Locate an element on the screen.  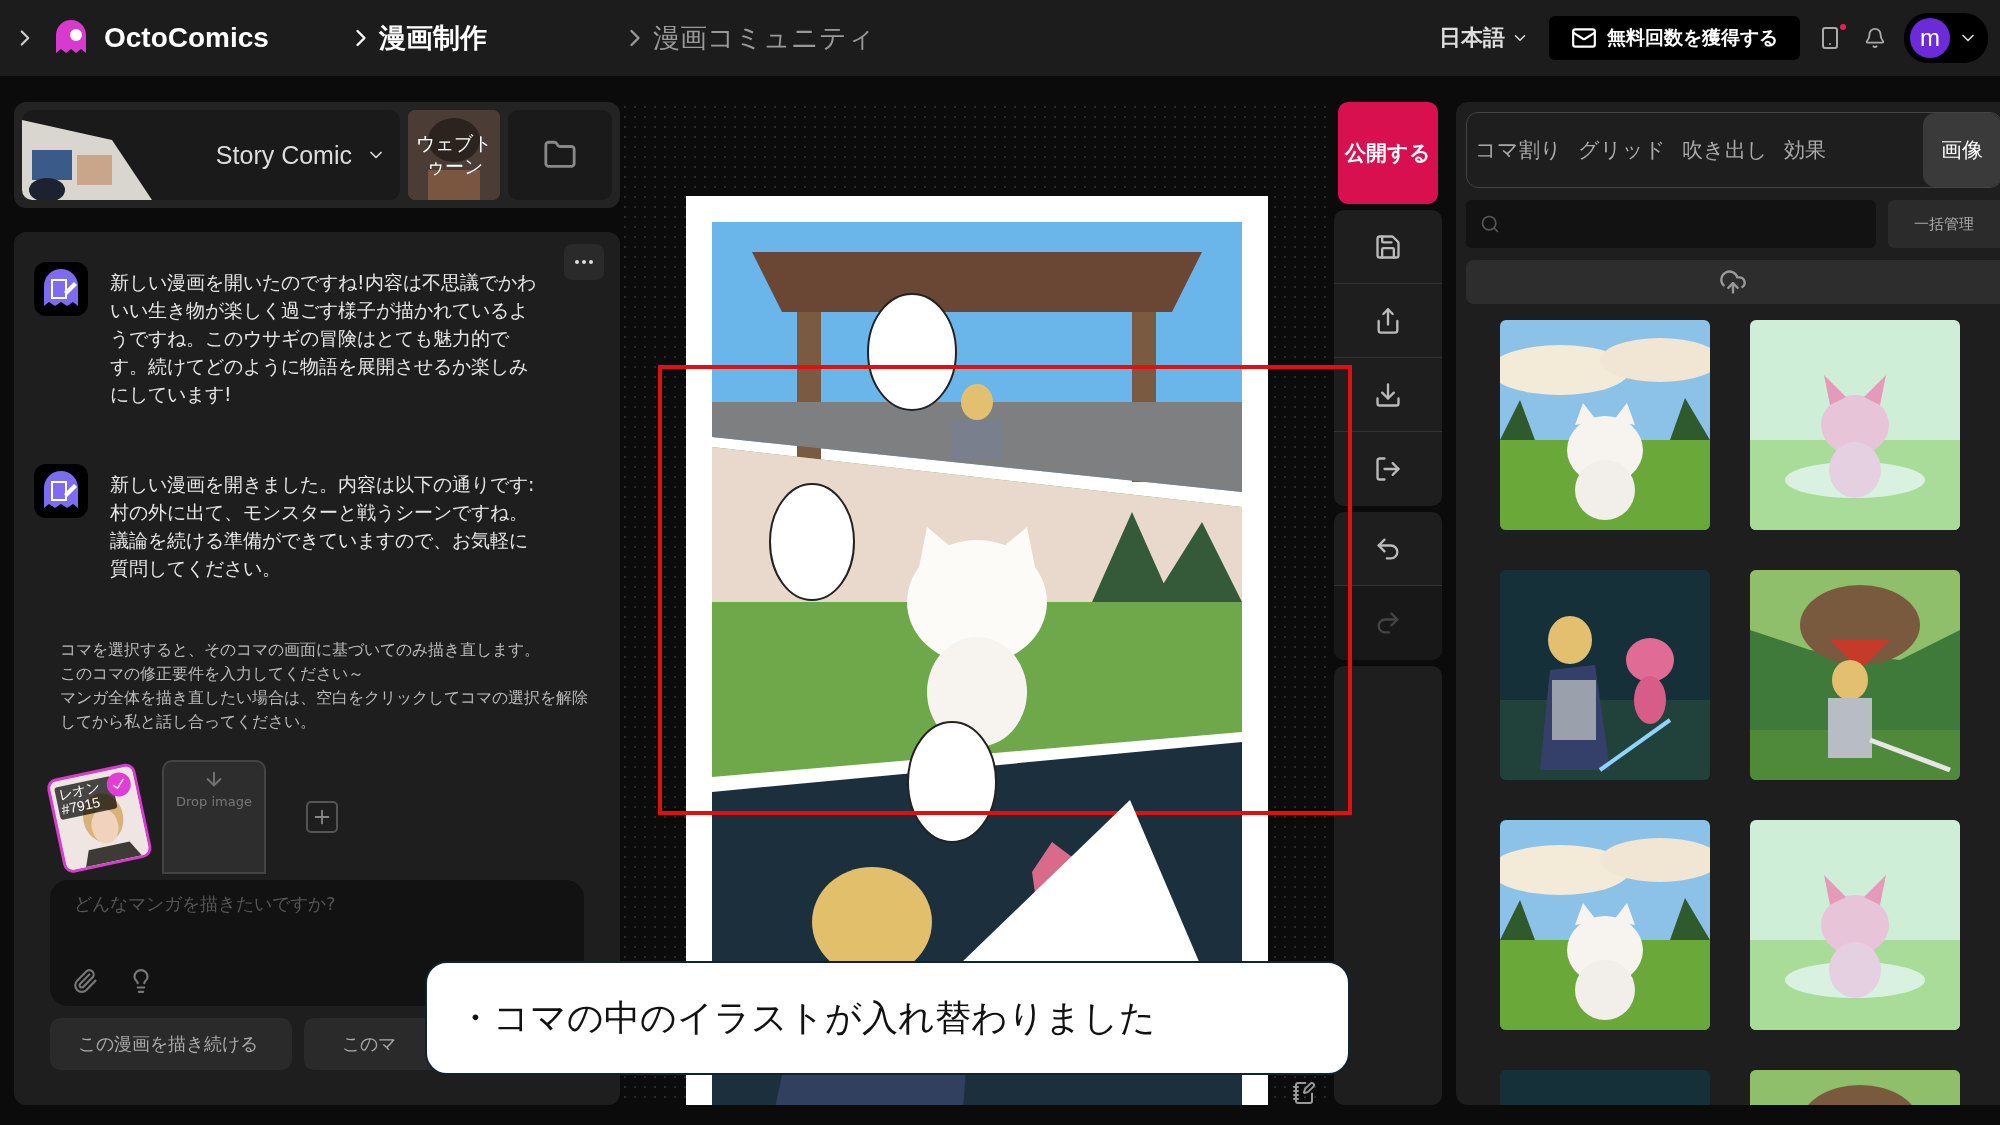
search-icon is located at coordinates (1490, 224).